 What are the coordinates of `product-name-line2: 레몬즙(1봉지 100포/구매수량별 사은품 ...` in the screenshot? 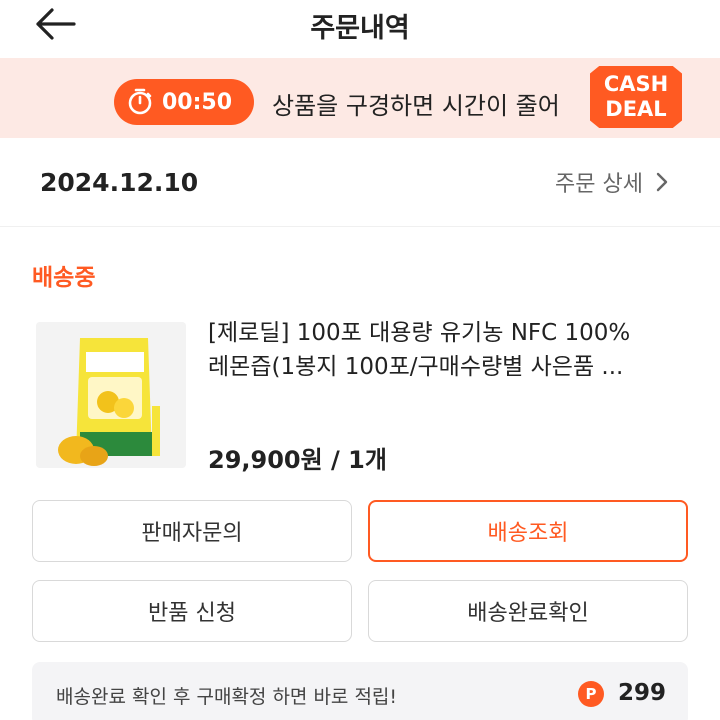 It's located at (416, 367).